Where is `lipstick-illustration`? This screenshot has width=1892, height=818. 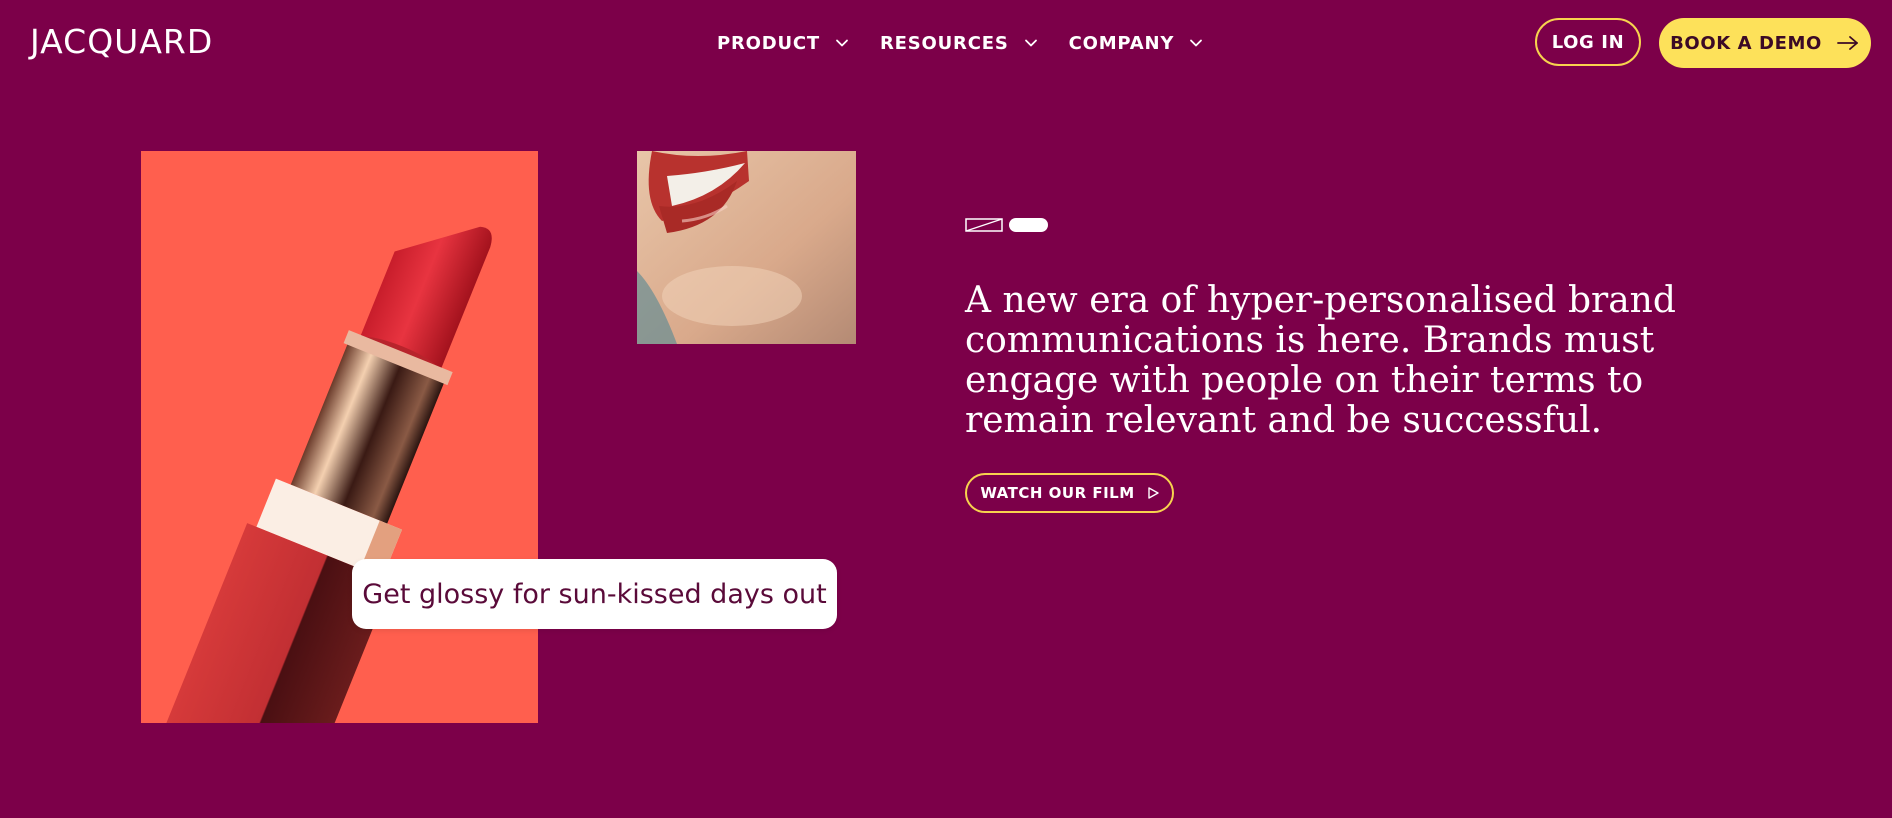 lipstick-illustration is located at coordinates (320, 474).